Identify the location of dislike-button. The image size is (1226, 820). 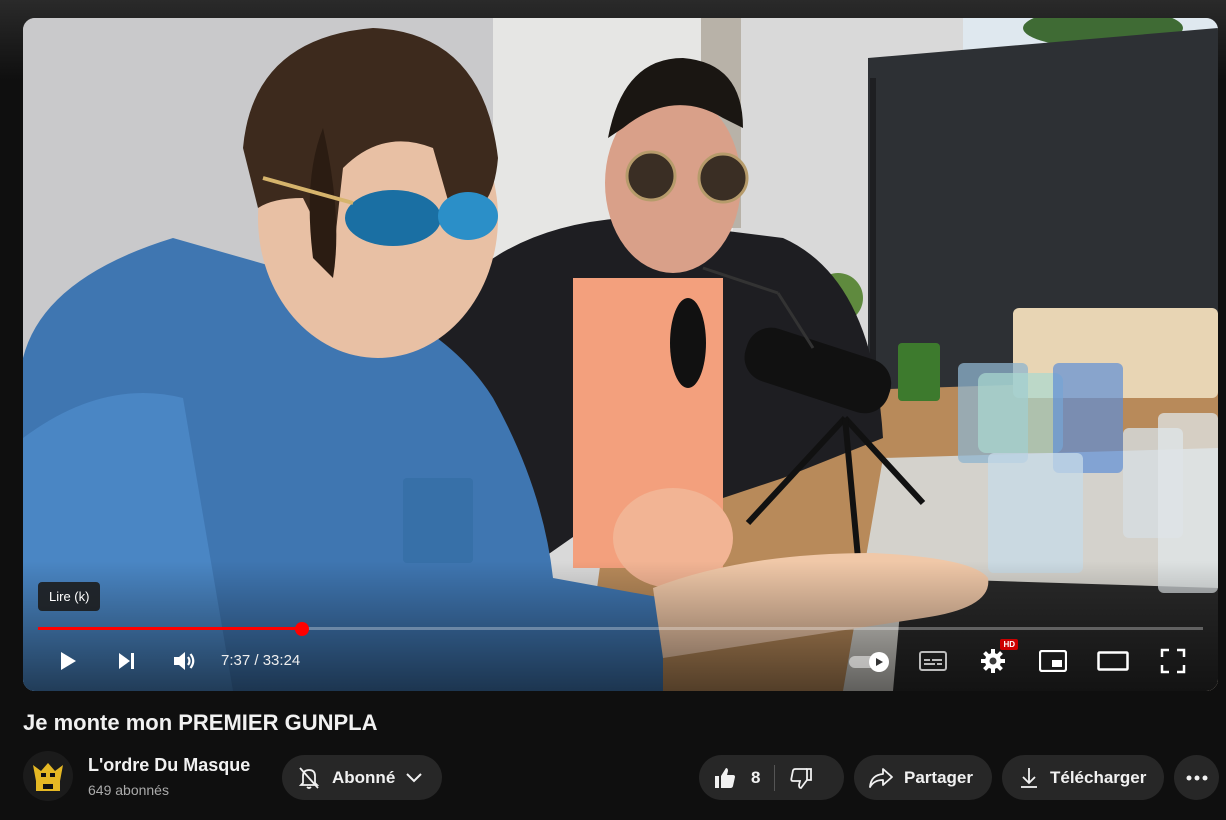
(794, 777).